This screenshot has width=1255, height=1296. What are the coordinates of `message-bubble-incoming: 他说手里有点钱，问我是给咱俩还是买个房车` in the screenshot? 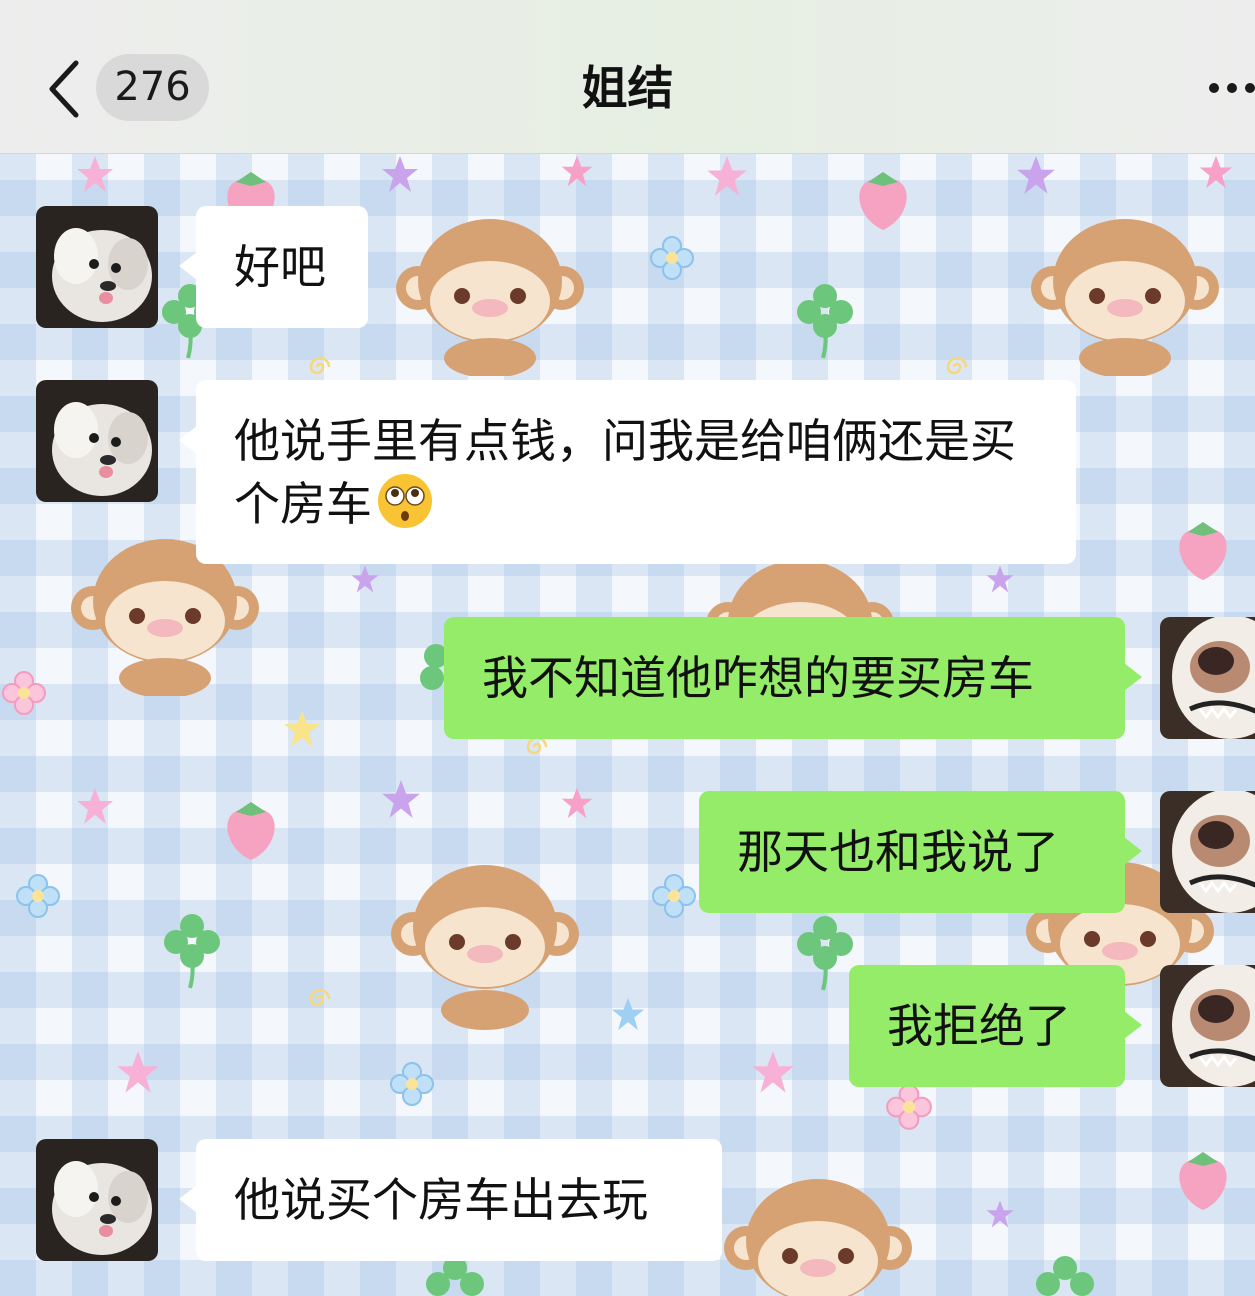 It's located at (627, 472).